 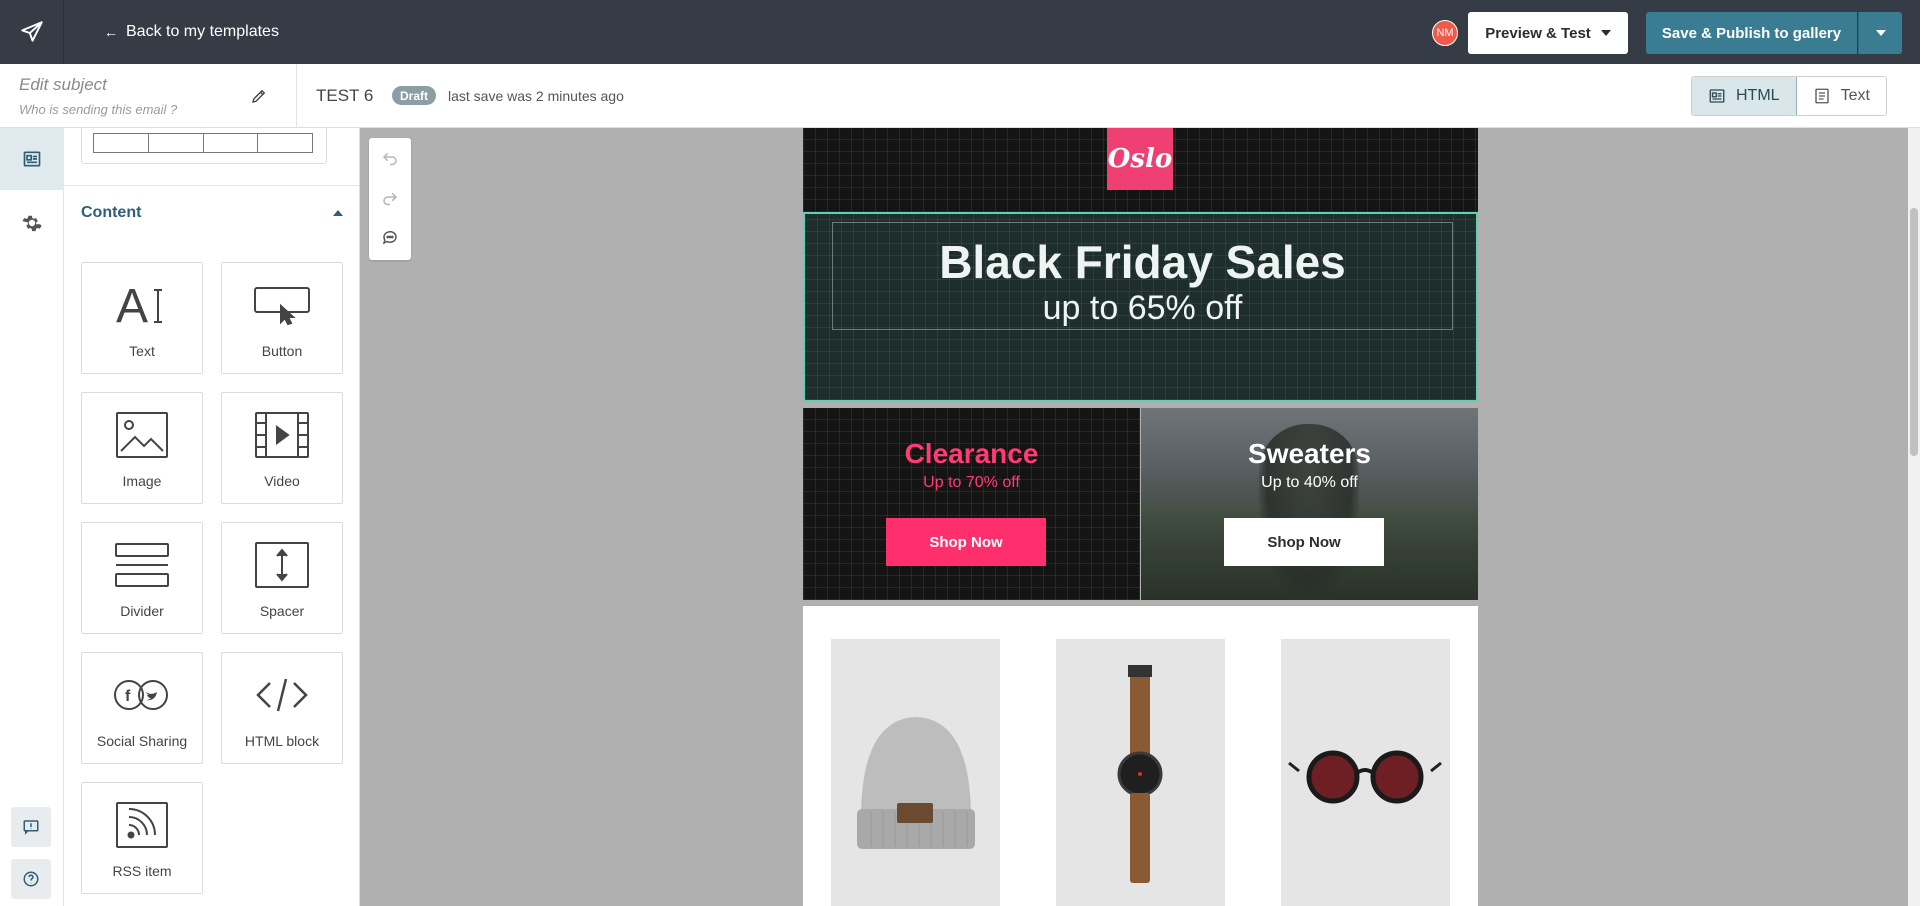 I want to click on hero-text-block: Black Friday Sales up to 65% off, so click(x=1142, y=276).